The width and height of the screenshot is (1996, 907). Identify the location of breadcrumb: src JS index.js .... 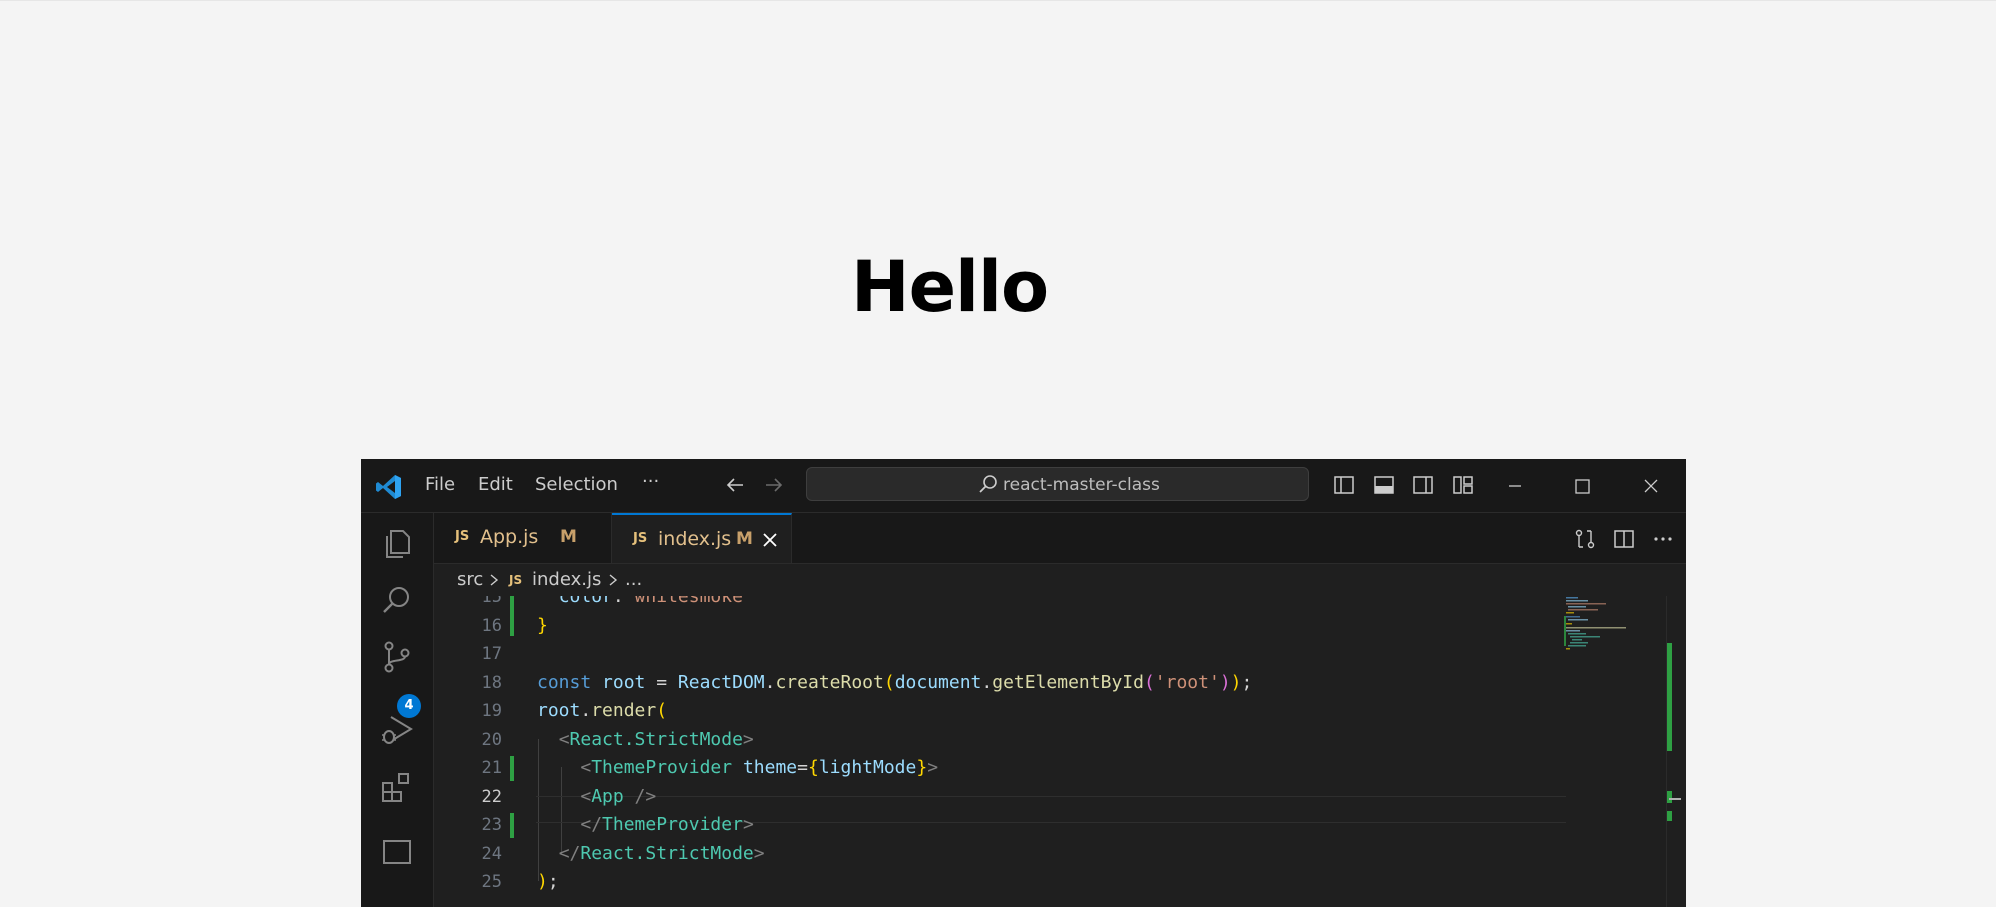
(1060, 580).